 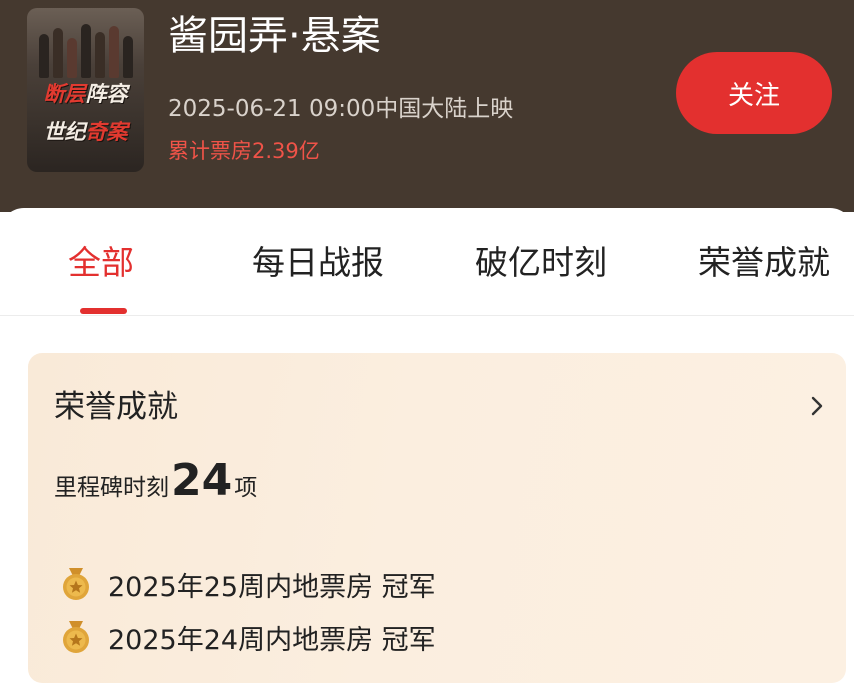 I want to click on award-item: 2025年24周内地票房 冠军, so click(x=248, y=637).